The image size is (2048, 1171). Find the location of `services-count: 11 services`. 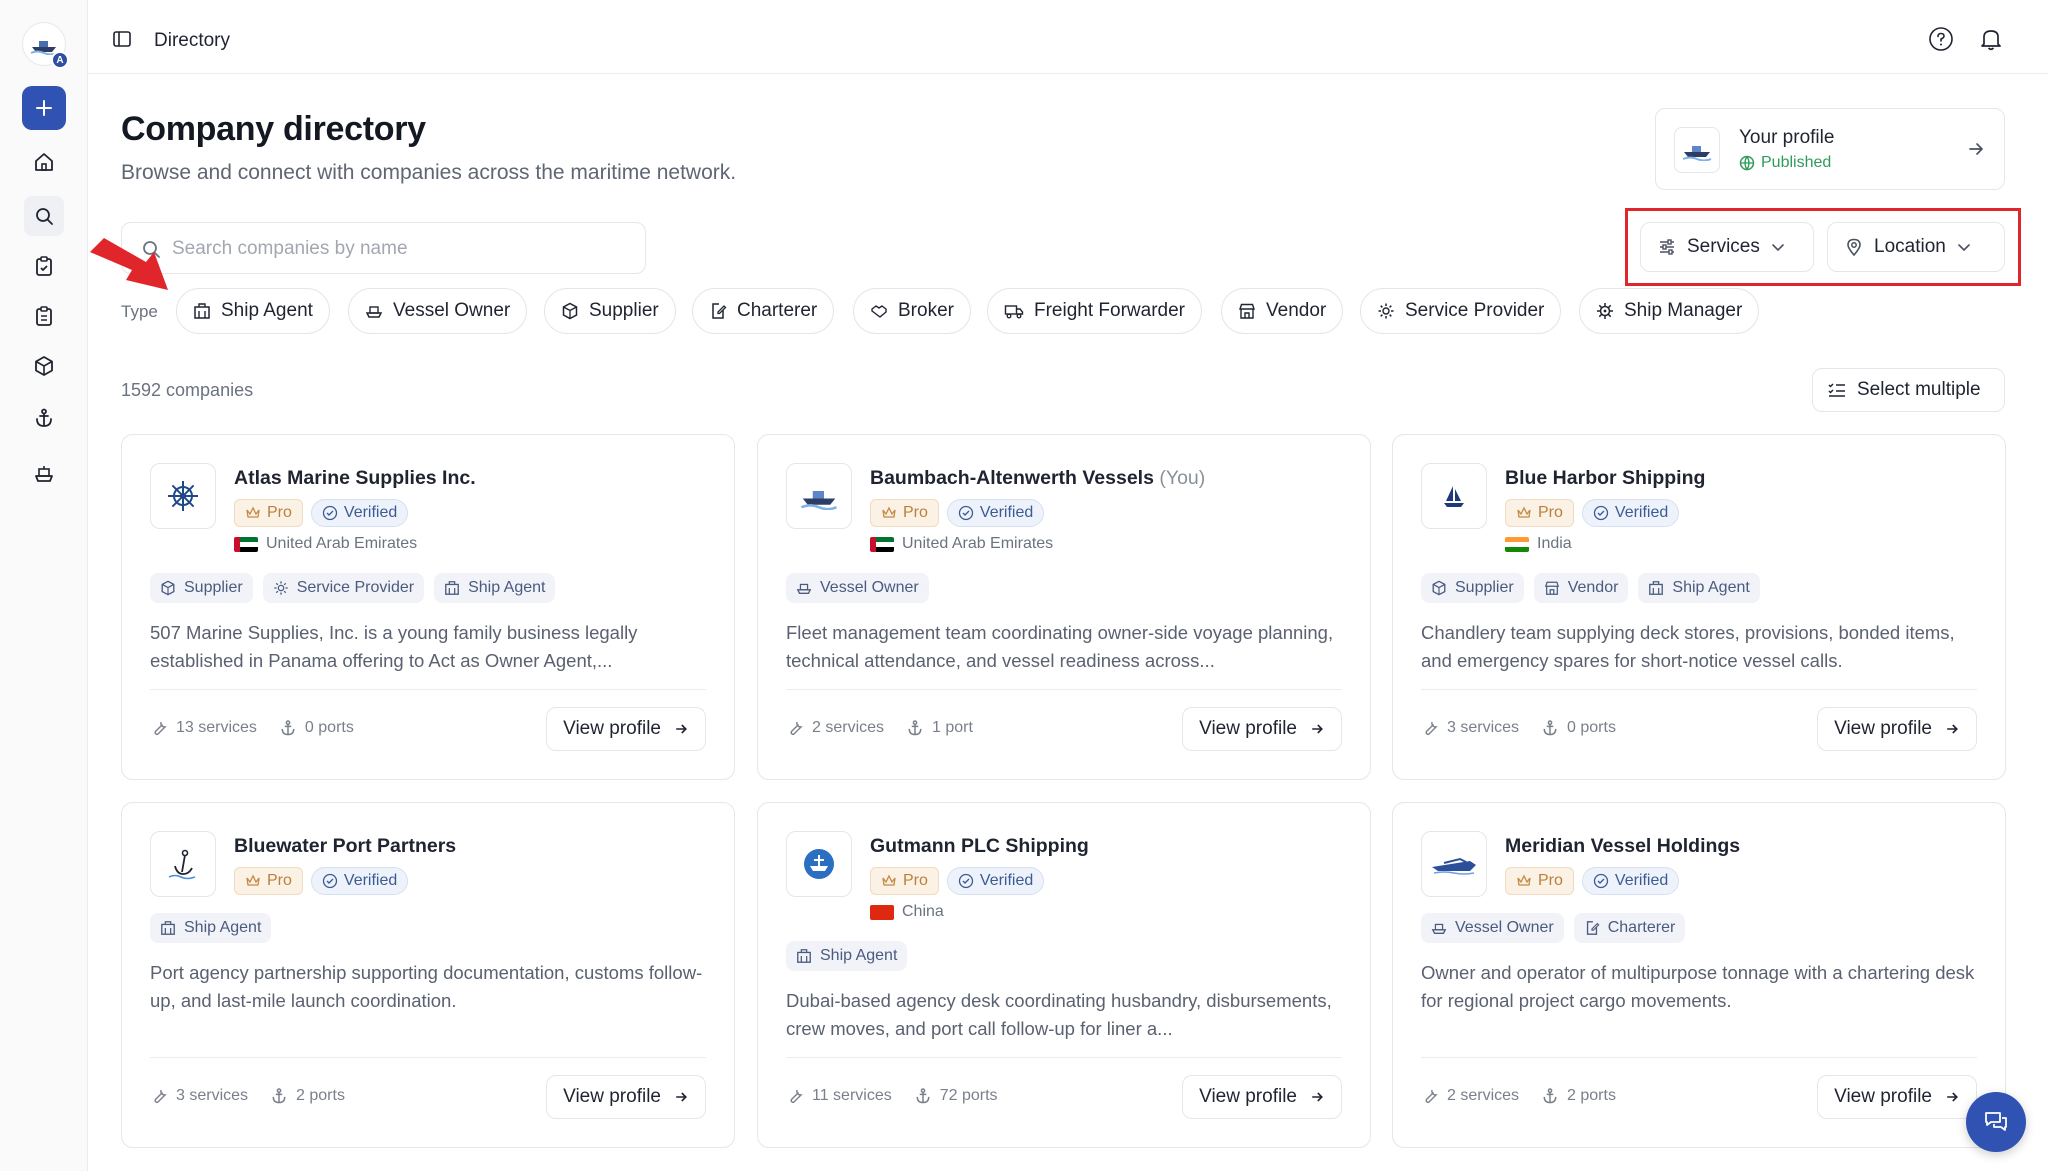

services-count: 11 services is located at coordinates (839, 1096).